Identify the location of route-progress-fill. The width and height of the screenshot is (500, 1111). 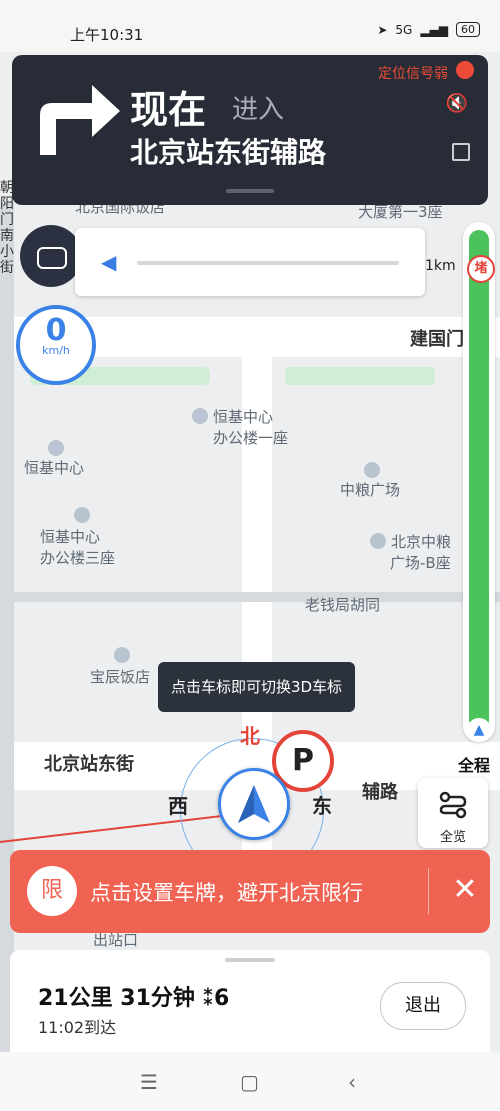
(479, 480).